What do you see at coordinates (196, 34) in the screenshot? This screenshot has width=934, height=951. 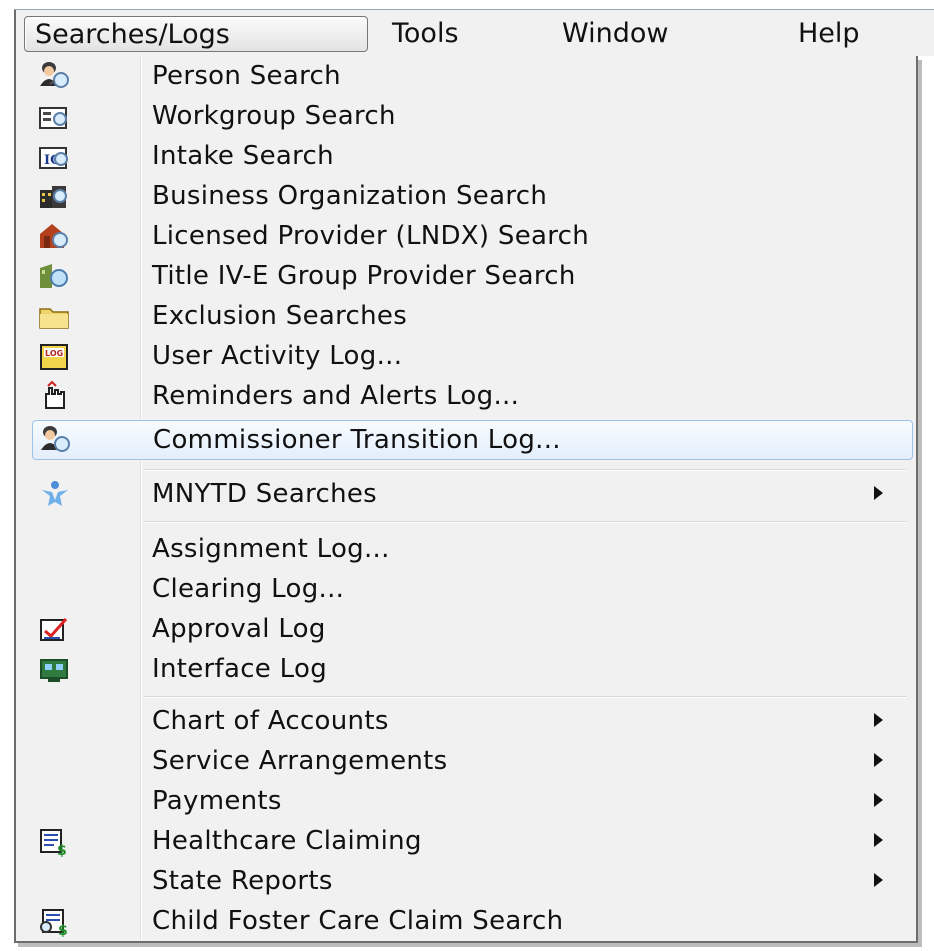 I see `menu-searches-logs: Searches/Logs` at bounding box center [196, 34].